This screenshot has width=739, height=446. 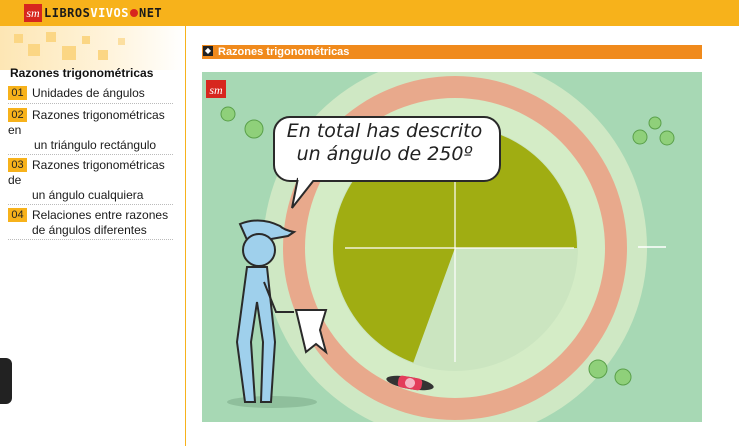 I want to click on sidebar-item-label: Unidades de ángulos, so click(x=88, y=93).